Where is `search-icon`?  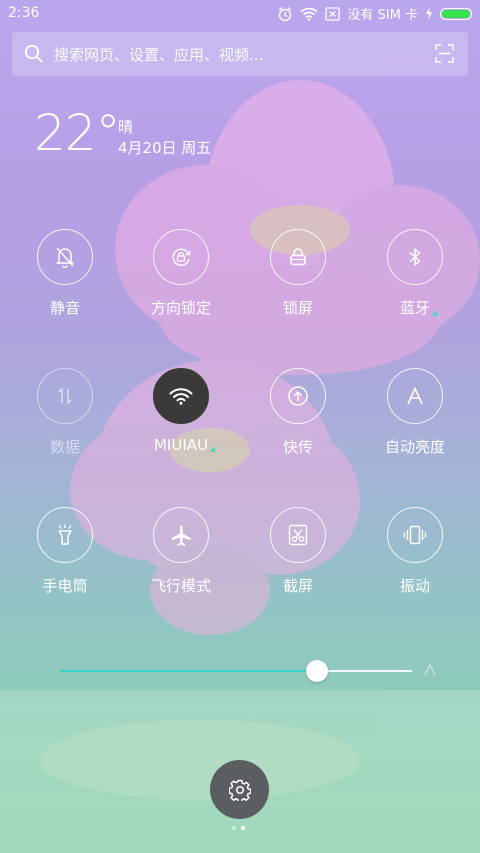
search-icon is located at coordinates (33, 53).